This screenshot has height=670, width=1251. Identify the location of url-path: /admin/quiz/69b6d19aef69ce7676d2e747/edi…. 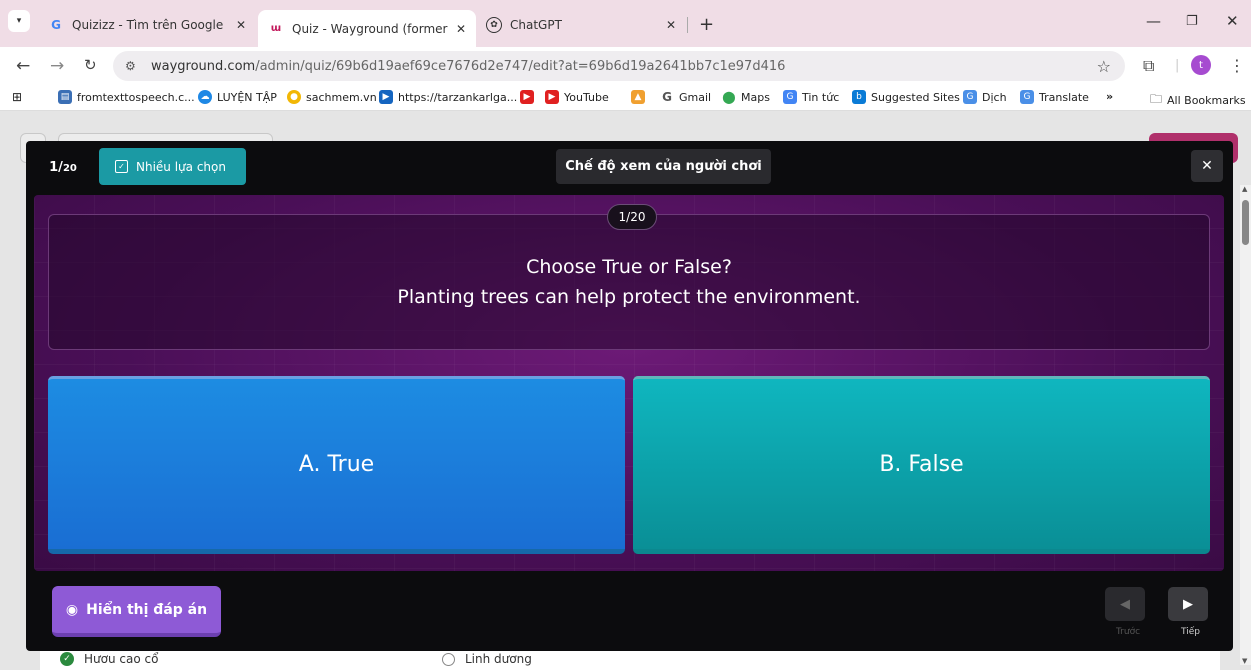
(520, 66).